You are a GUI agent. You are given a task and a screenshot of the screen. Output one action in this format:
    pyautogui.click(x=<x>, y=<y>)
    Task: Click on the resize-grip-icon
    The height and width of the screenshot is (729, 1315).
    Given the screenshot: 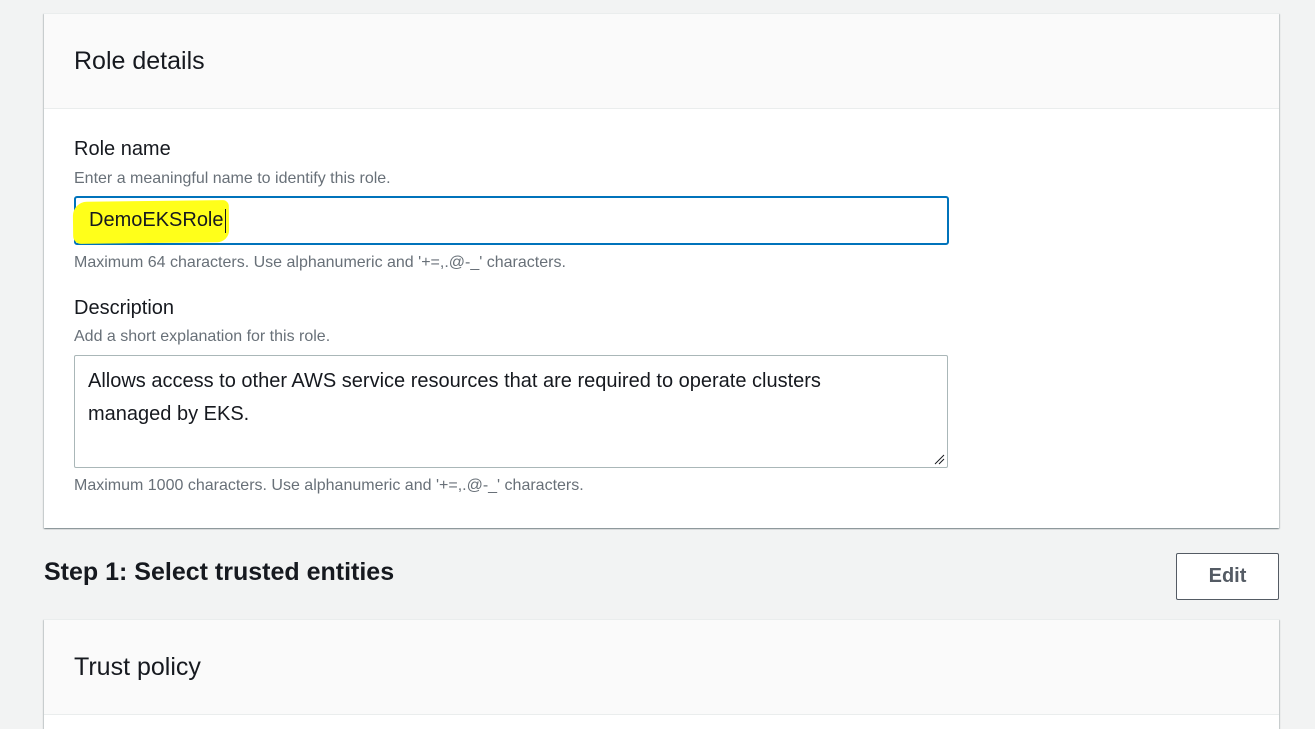 What is the action you would take?
    pyautogui.click(x=939, y=459)
    